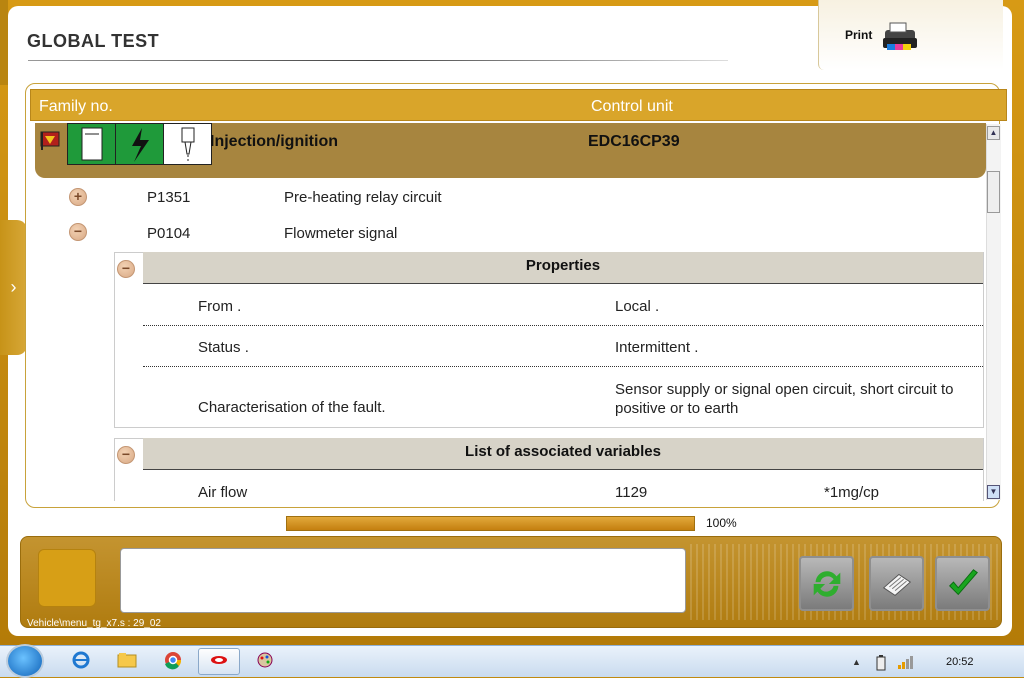 The image size is (1024, 678). I want to click on expand-sidebar-tab: ›, so click(13, 287).